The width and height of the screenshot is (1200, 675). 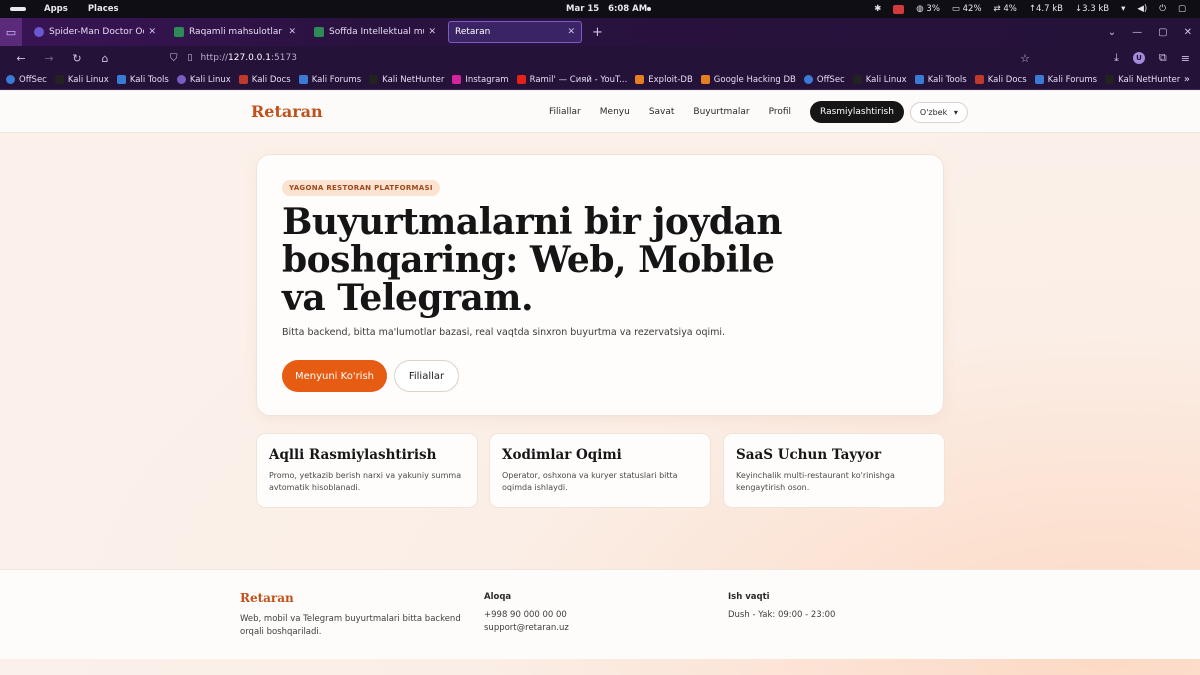 What do you see at coordinates (336, 79) in the screenshot?
I see `bookmark-label: Kali Forums` at bounding box center [336, 79].